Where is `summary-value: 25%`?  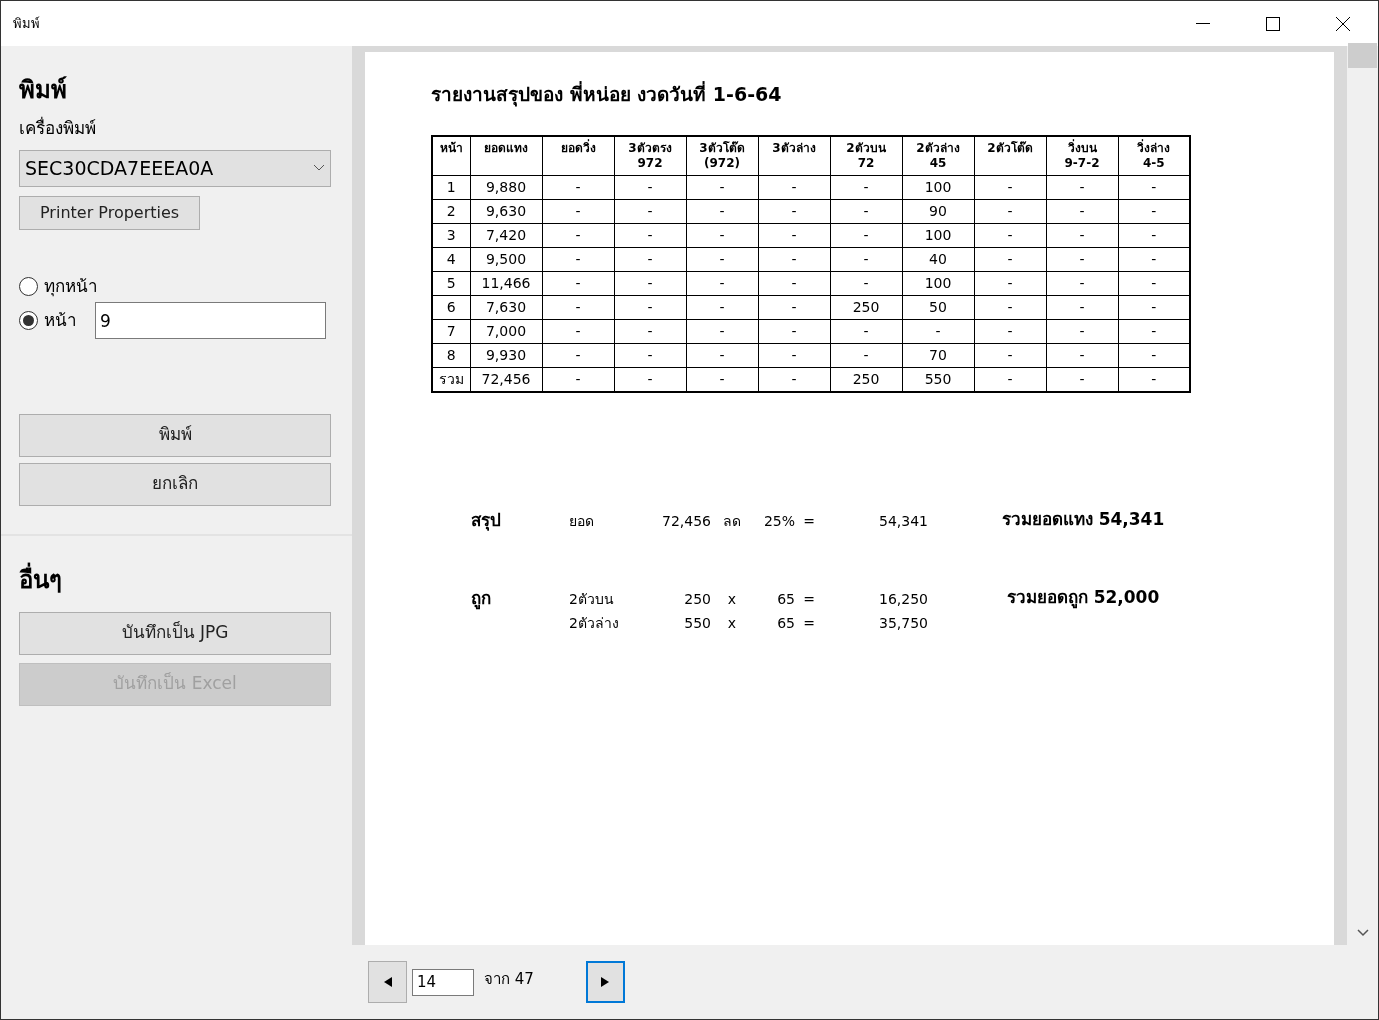
summary-value: 25% is located at coordinates (778, 521).